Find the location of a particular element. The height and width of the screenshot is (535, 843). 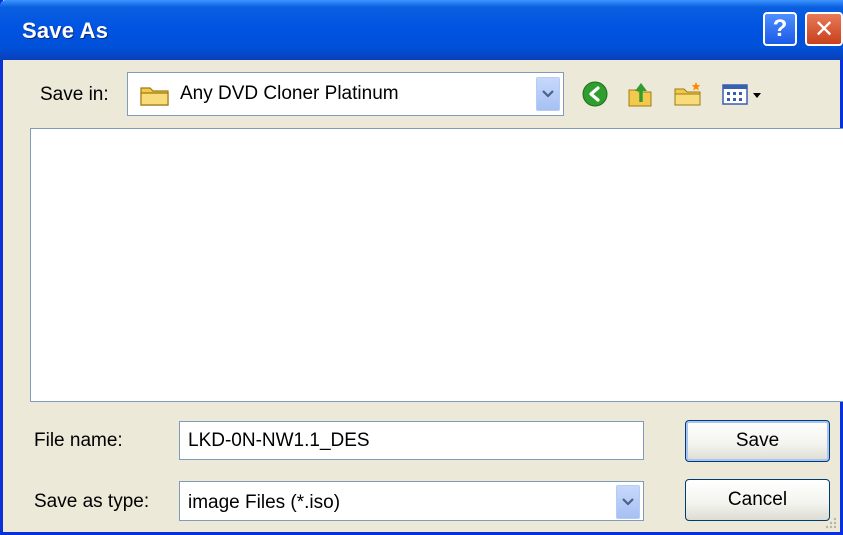

save-as-type-dropdown: image Files (*.iso) is located at coordinates (411, 501).